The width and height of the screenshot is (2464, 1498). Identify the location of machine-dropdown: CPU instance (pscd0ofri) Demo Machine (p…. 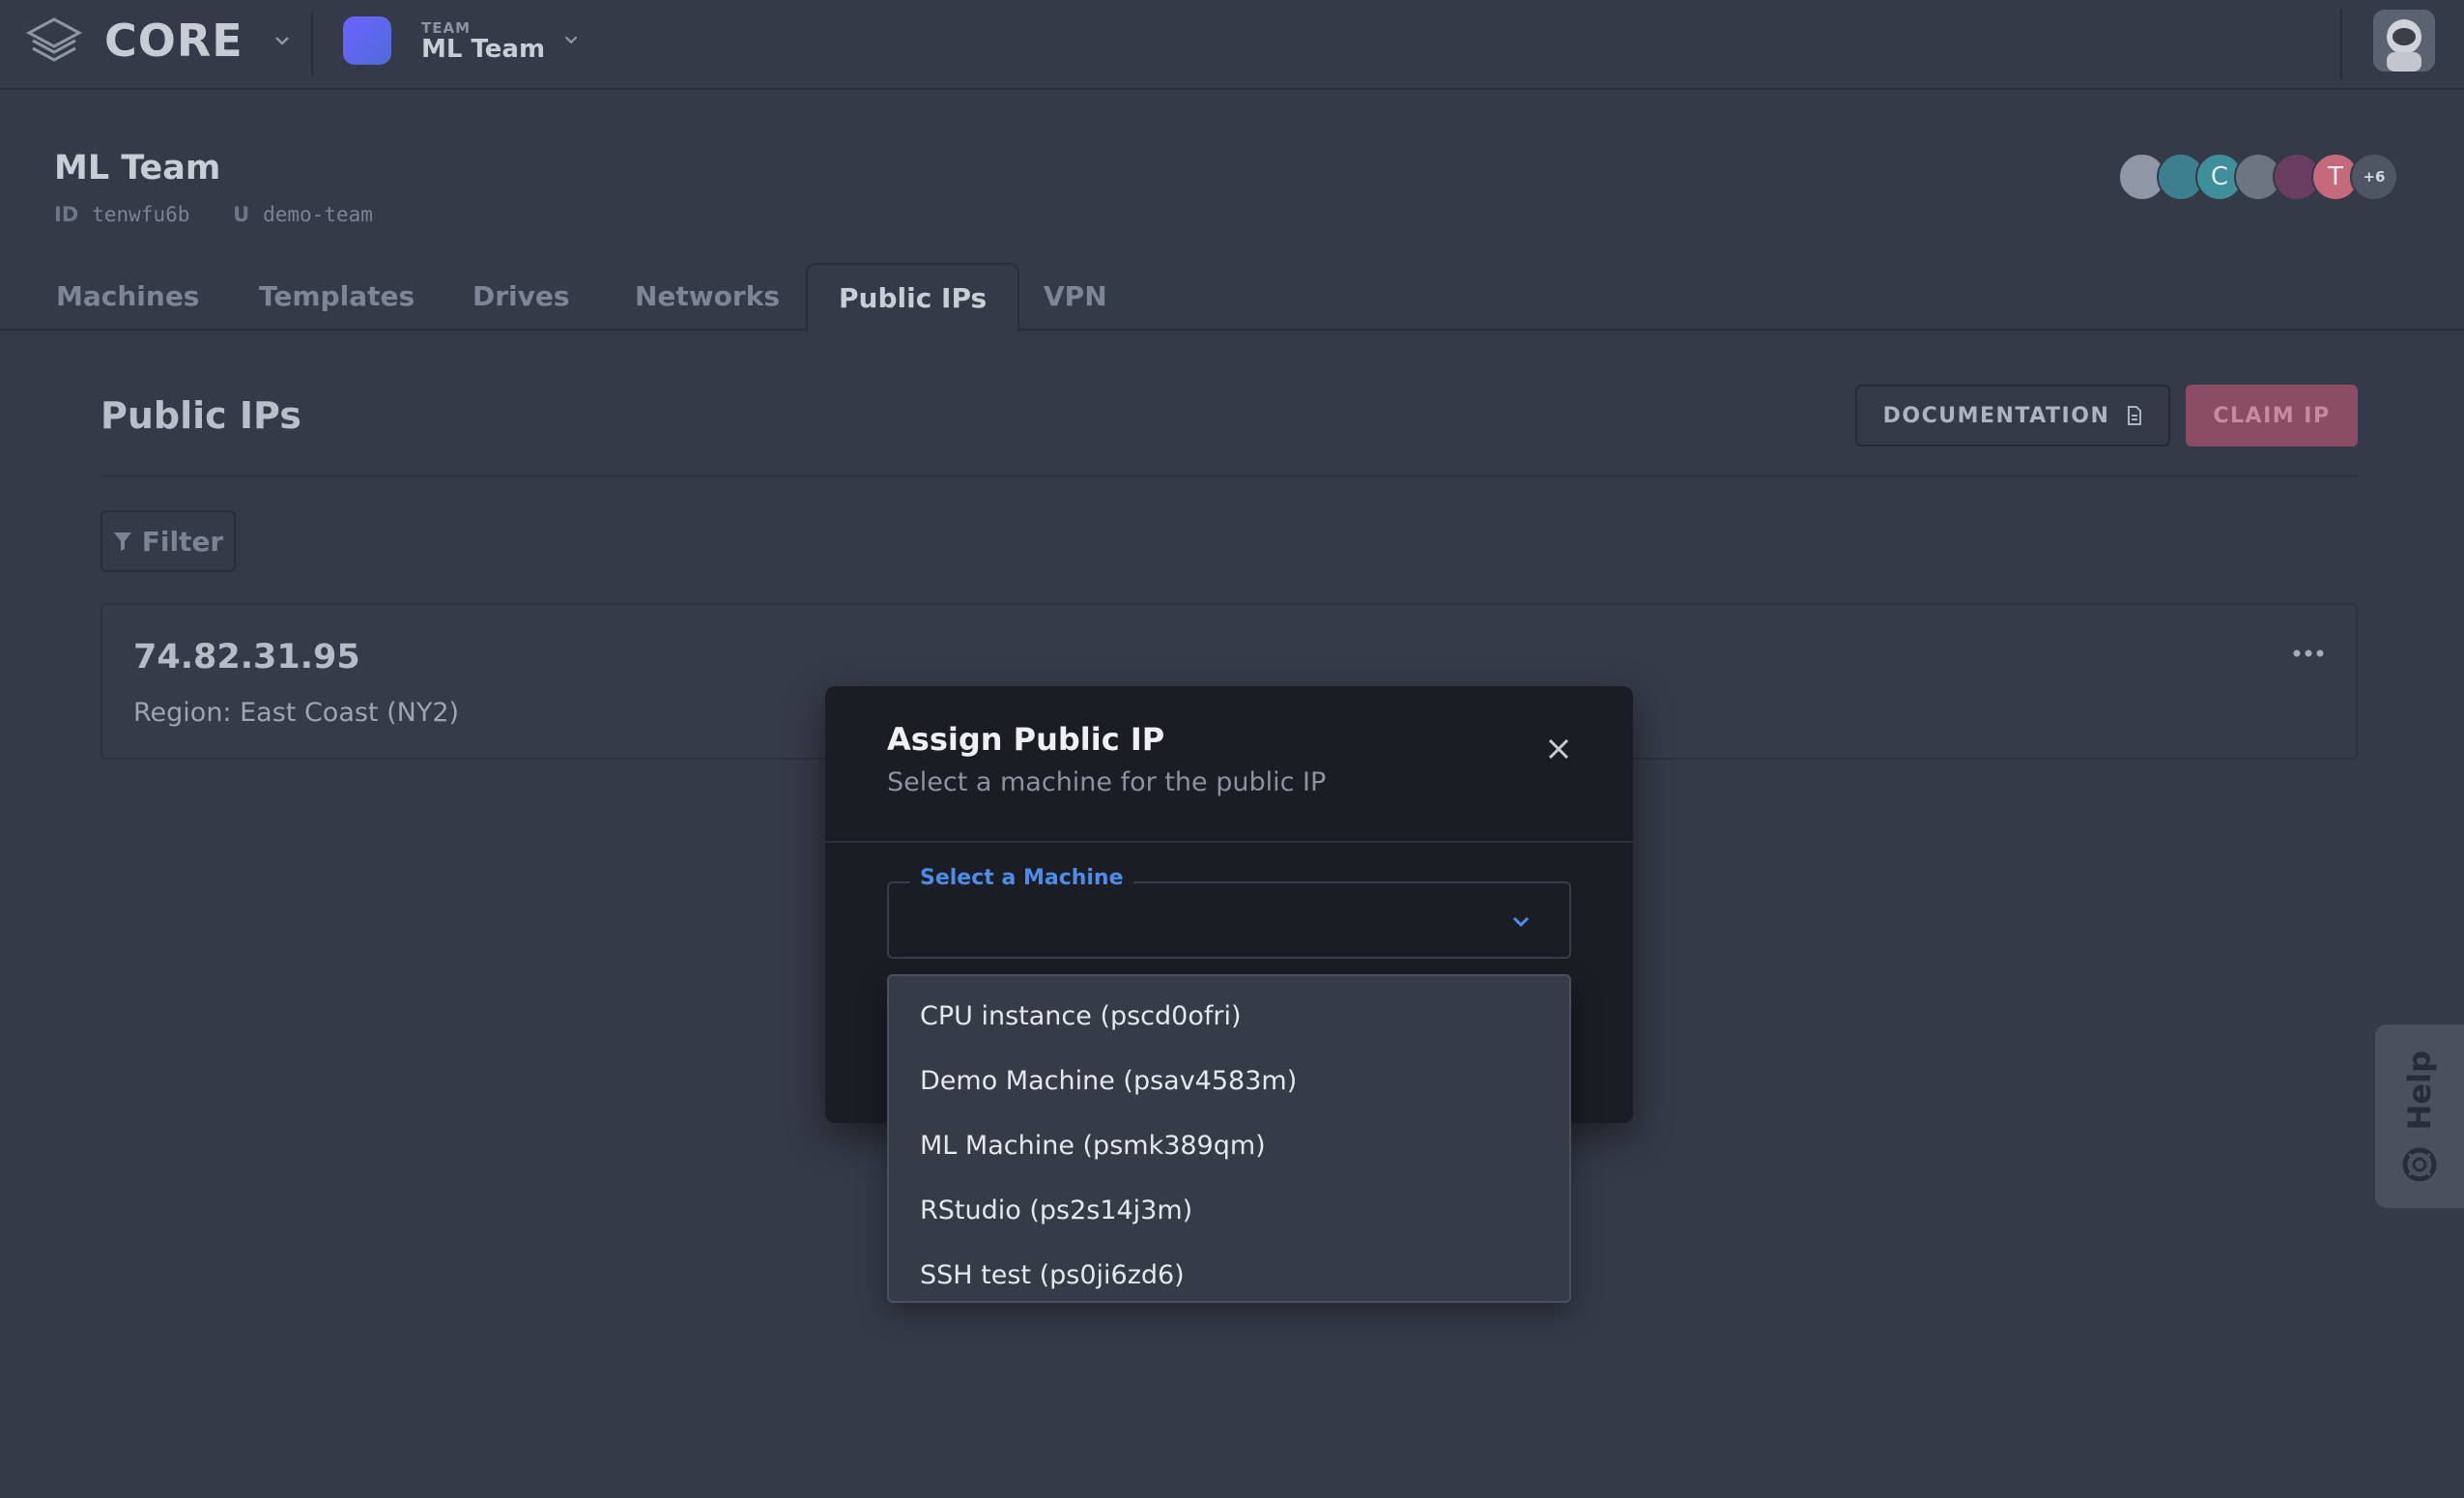
(1229, 1138).